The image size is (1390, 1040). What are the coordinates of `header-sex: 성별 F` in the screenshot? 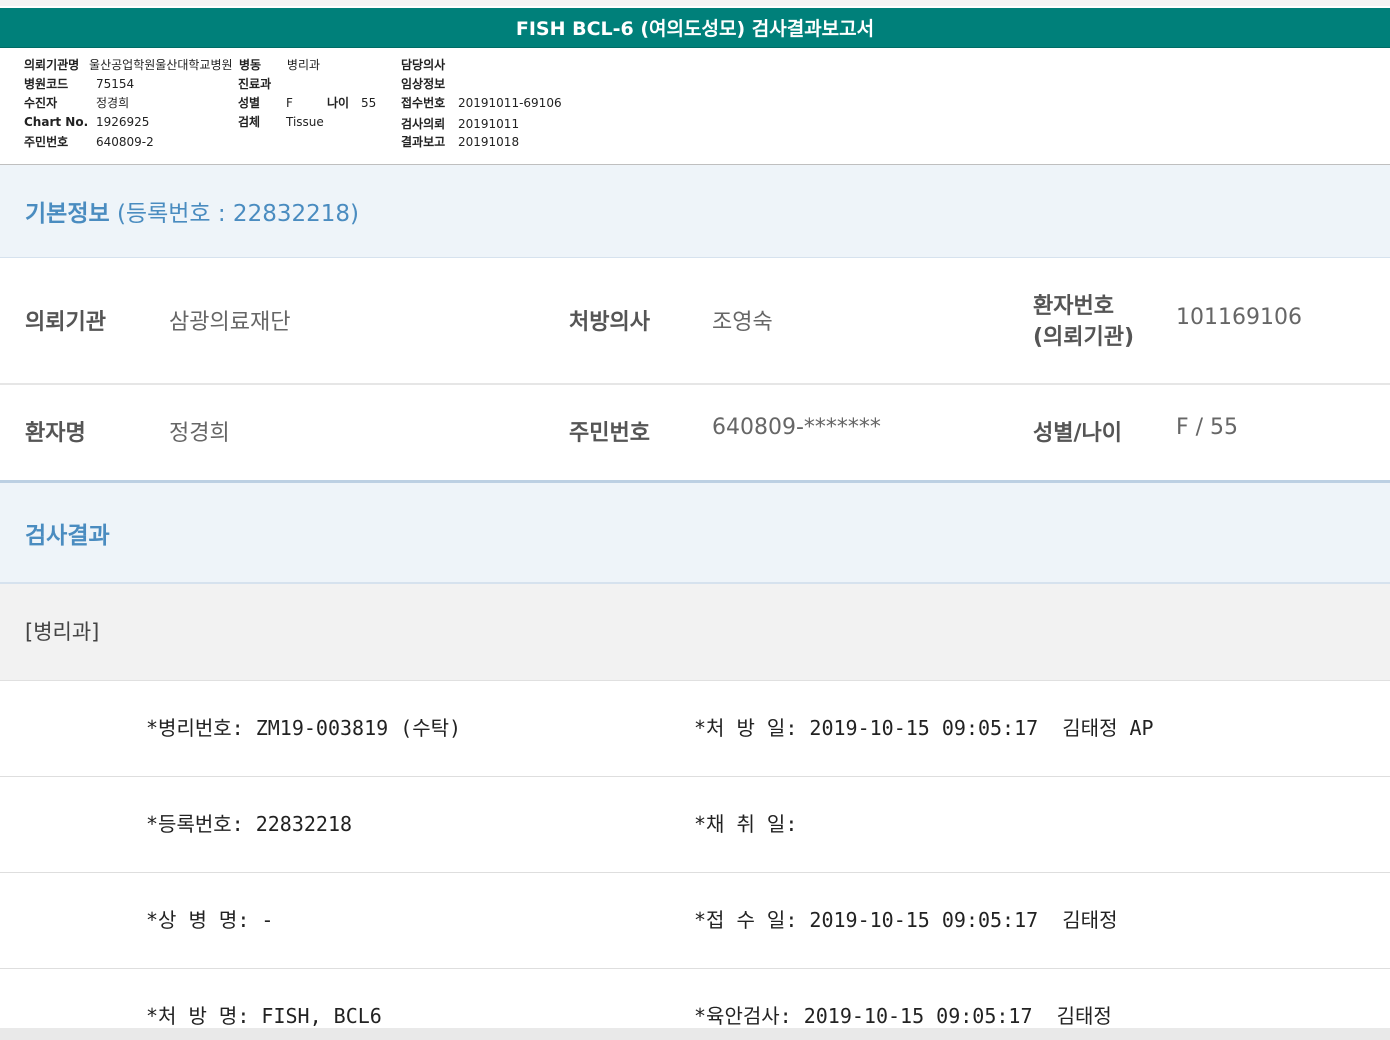 It's located at (265, 102).